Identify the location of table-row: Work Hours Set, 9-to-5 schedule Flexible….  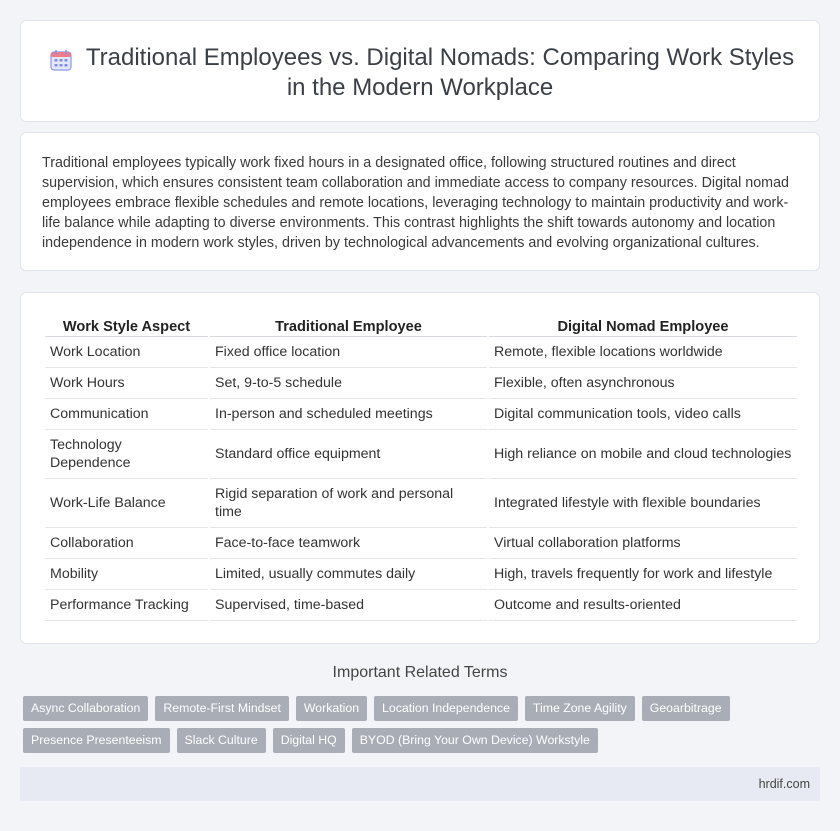
(421, 383).